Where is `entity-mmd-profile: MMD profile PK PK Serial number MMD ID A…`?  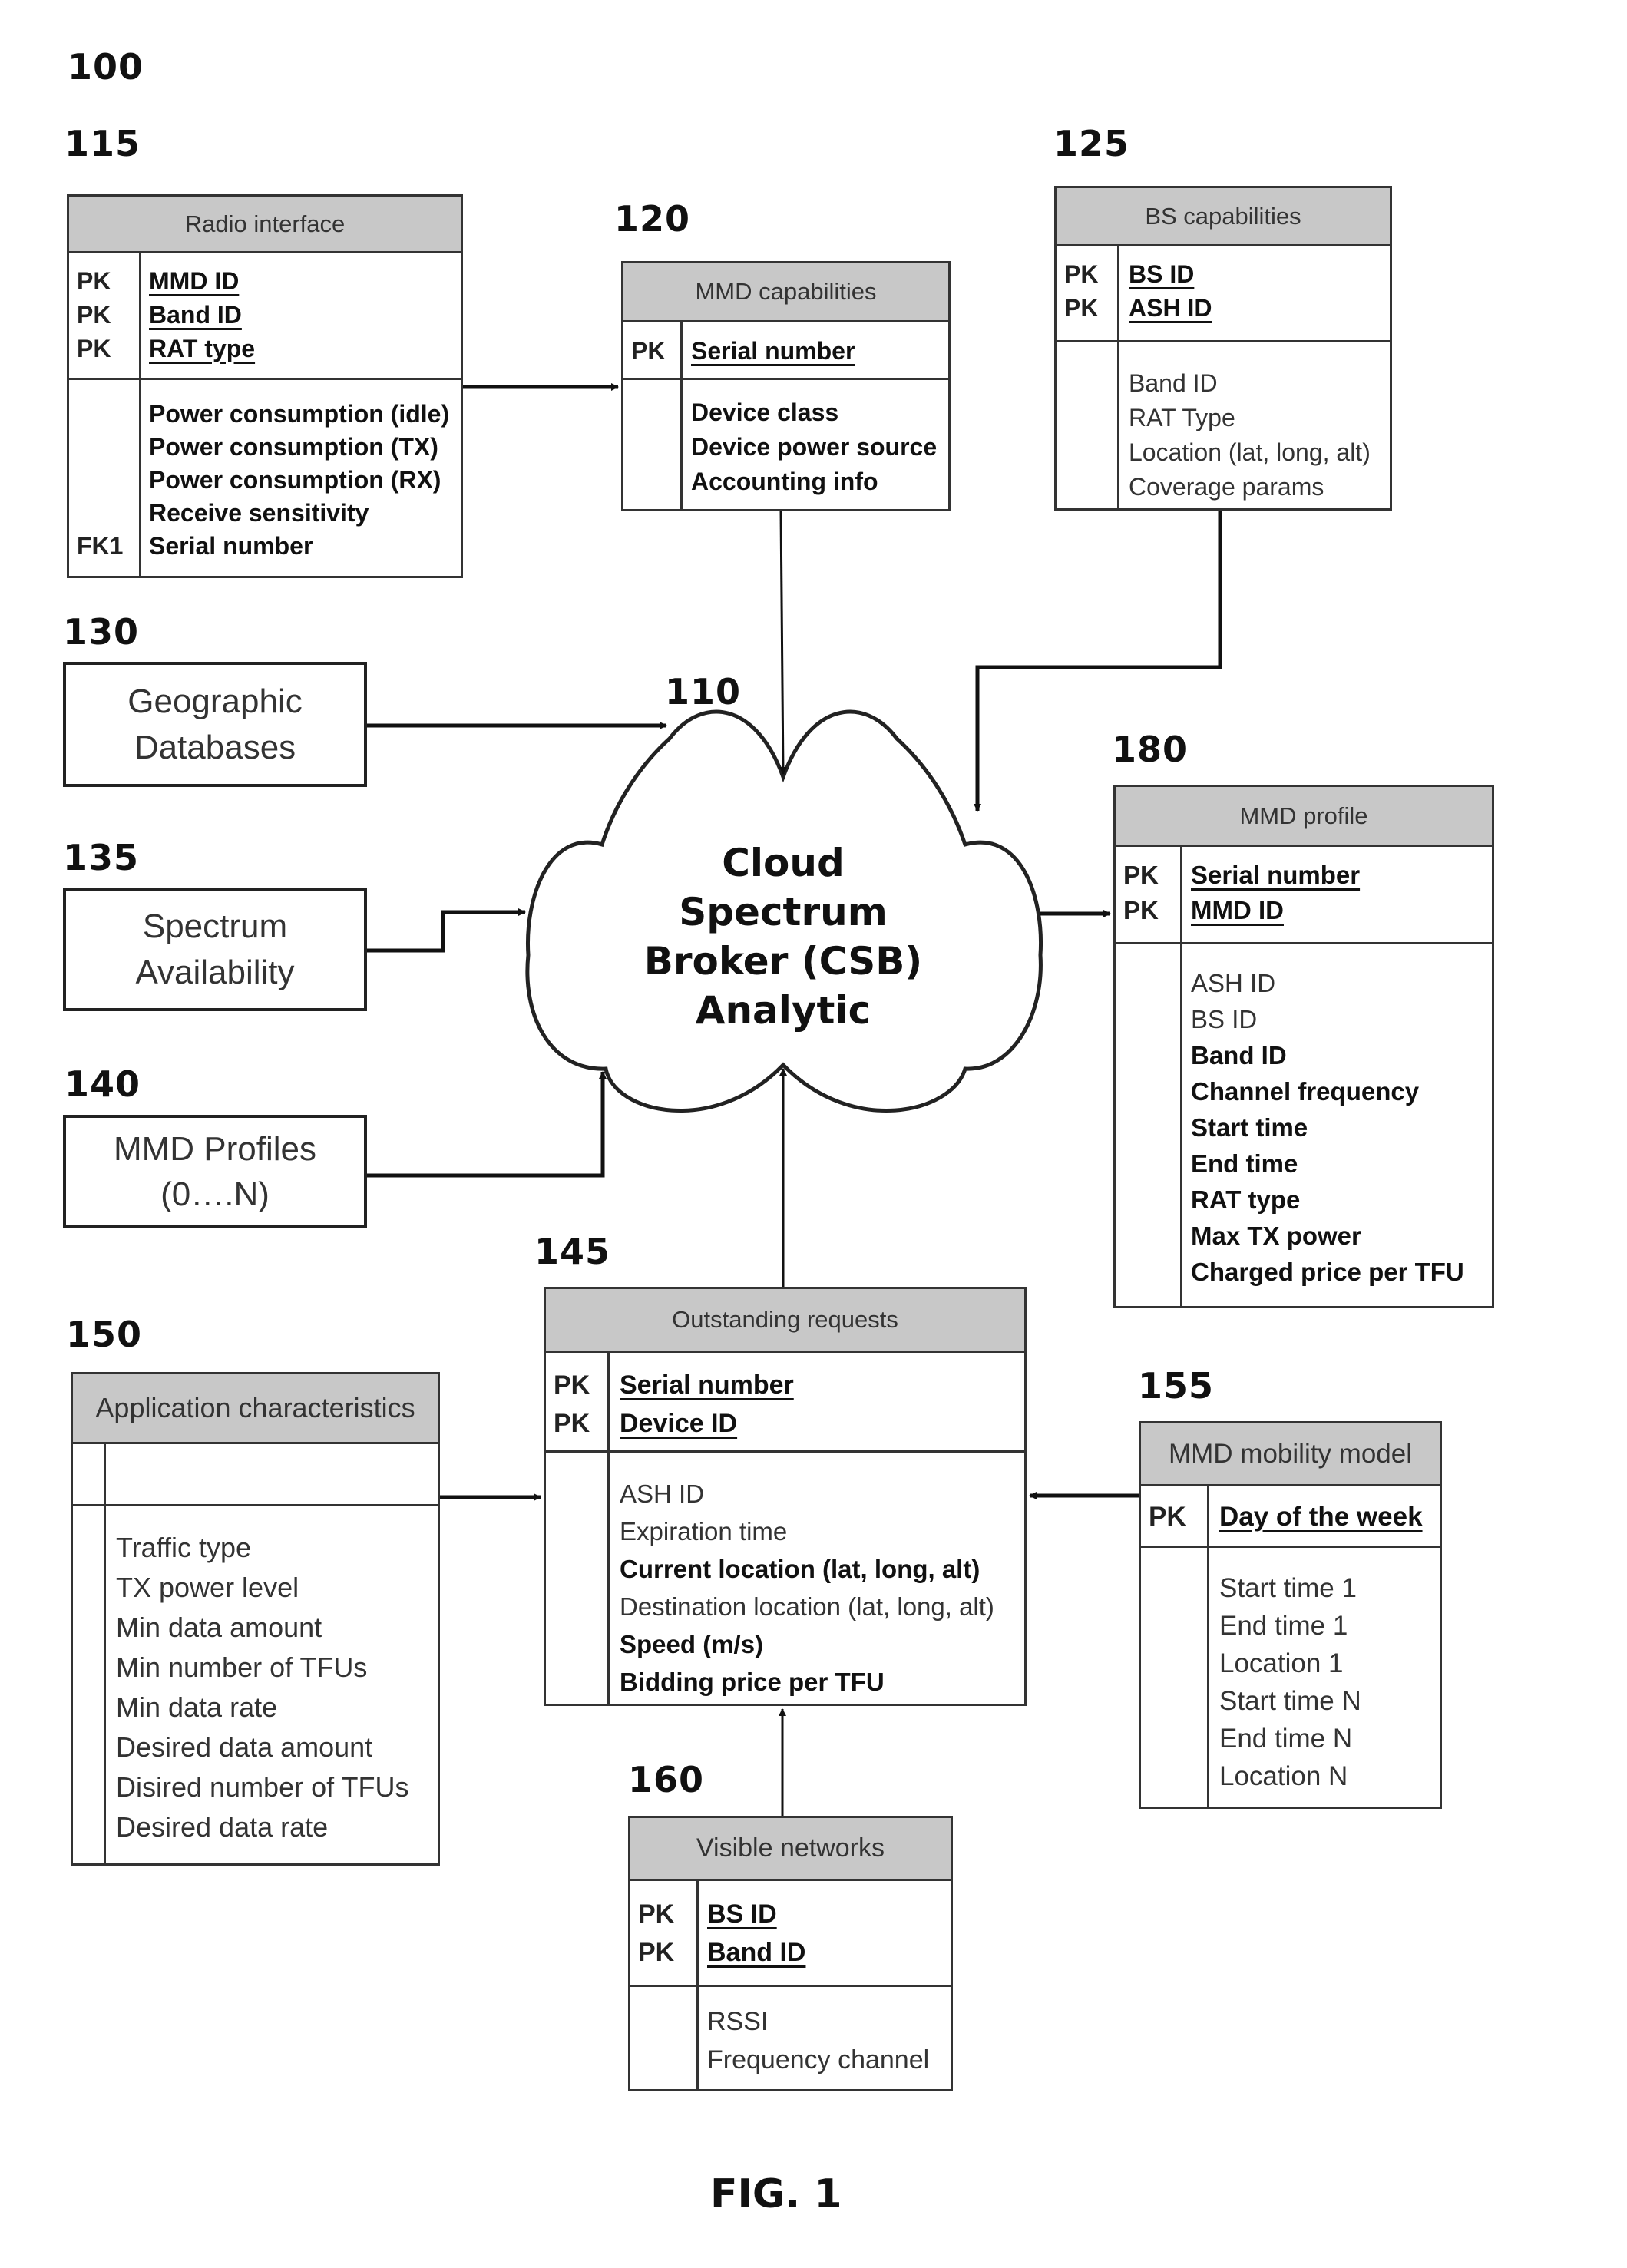
entity-mmd-profile: MMD profile PK PK Serial number MMD ID A… is located at coordinates (1304, 1047).